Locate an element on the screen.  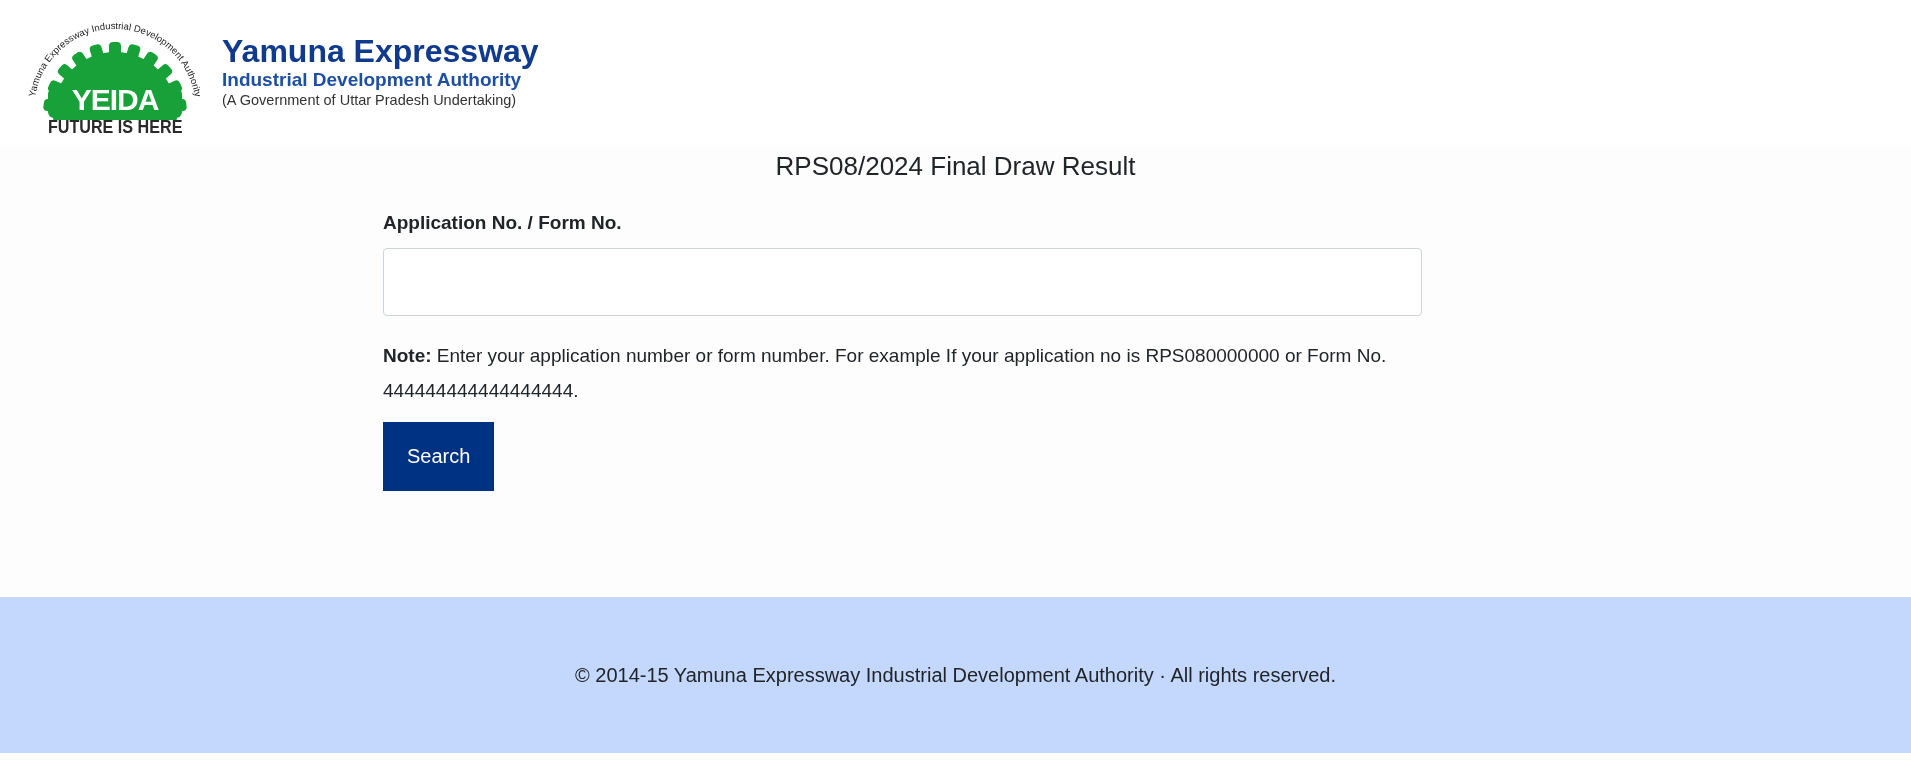
logo-note: (A Government of Uttar Pradesh Undertaking) is located at coordinates (370, 100).